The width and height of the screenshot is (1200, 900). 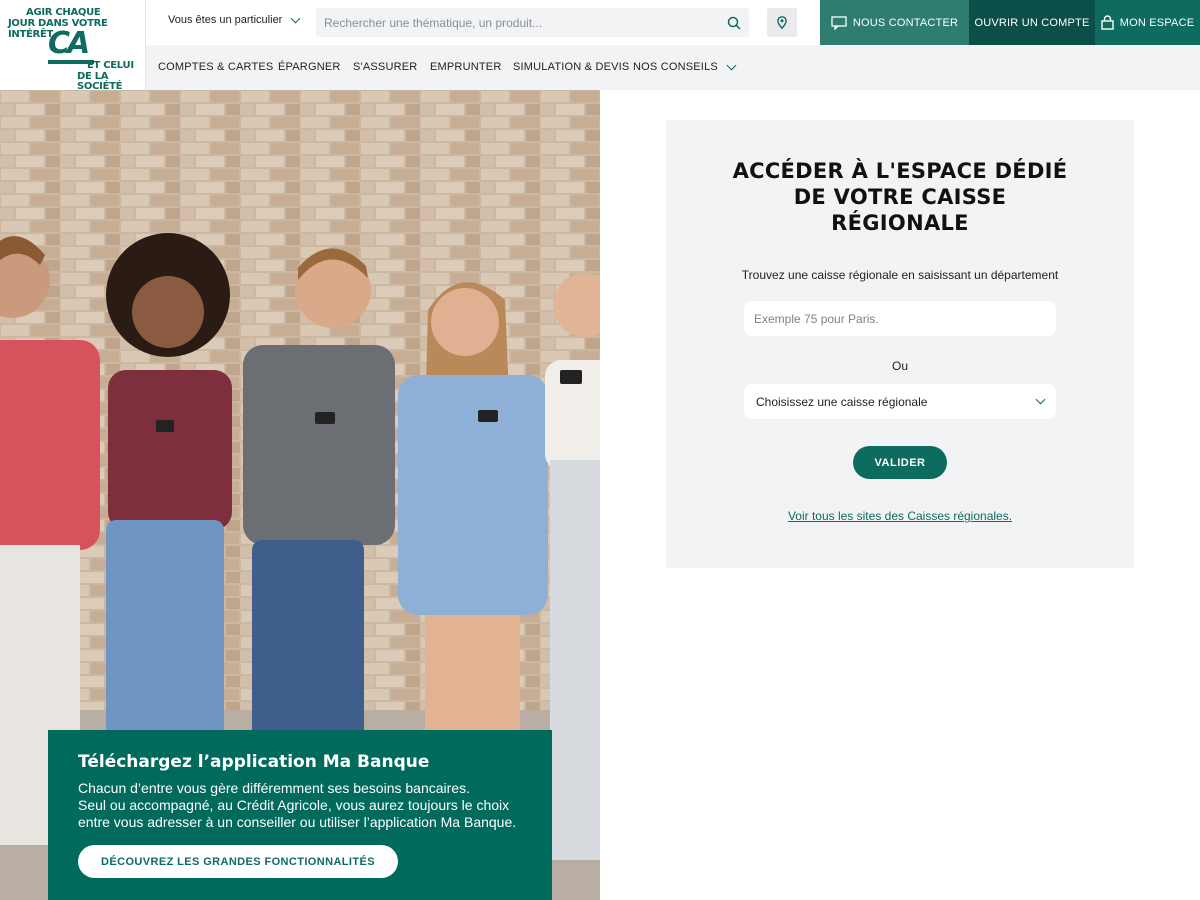 What do you see at coordinates (63, 12) in the screenshot?
I see `logo-slogan-line: AGIR CHAQUE` at bounding box center [63, 12].